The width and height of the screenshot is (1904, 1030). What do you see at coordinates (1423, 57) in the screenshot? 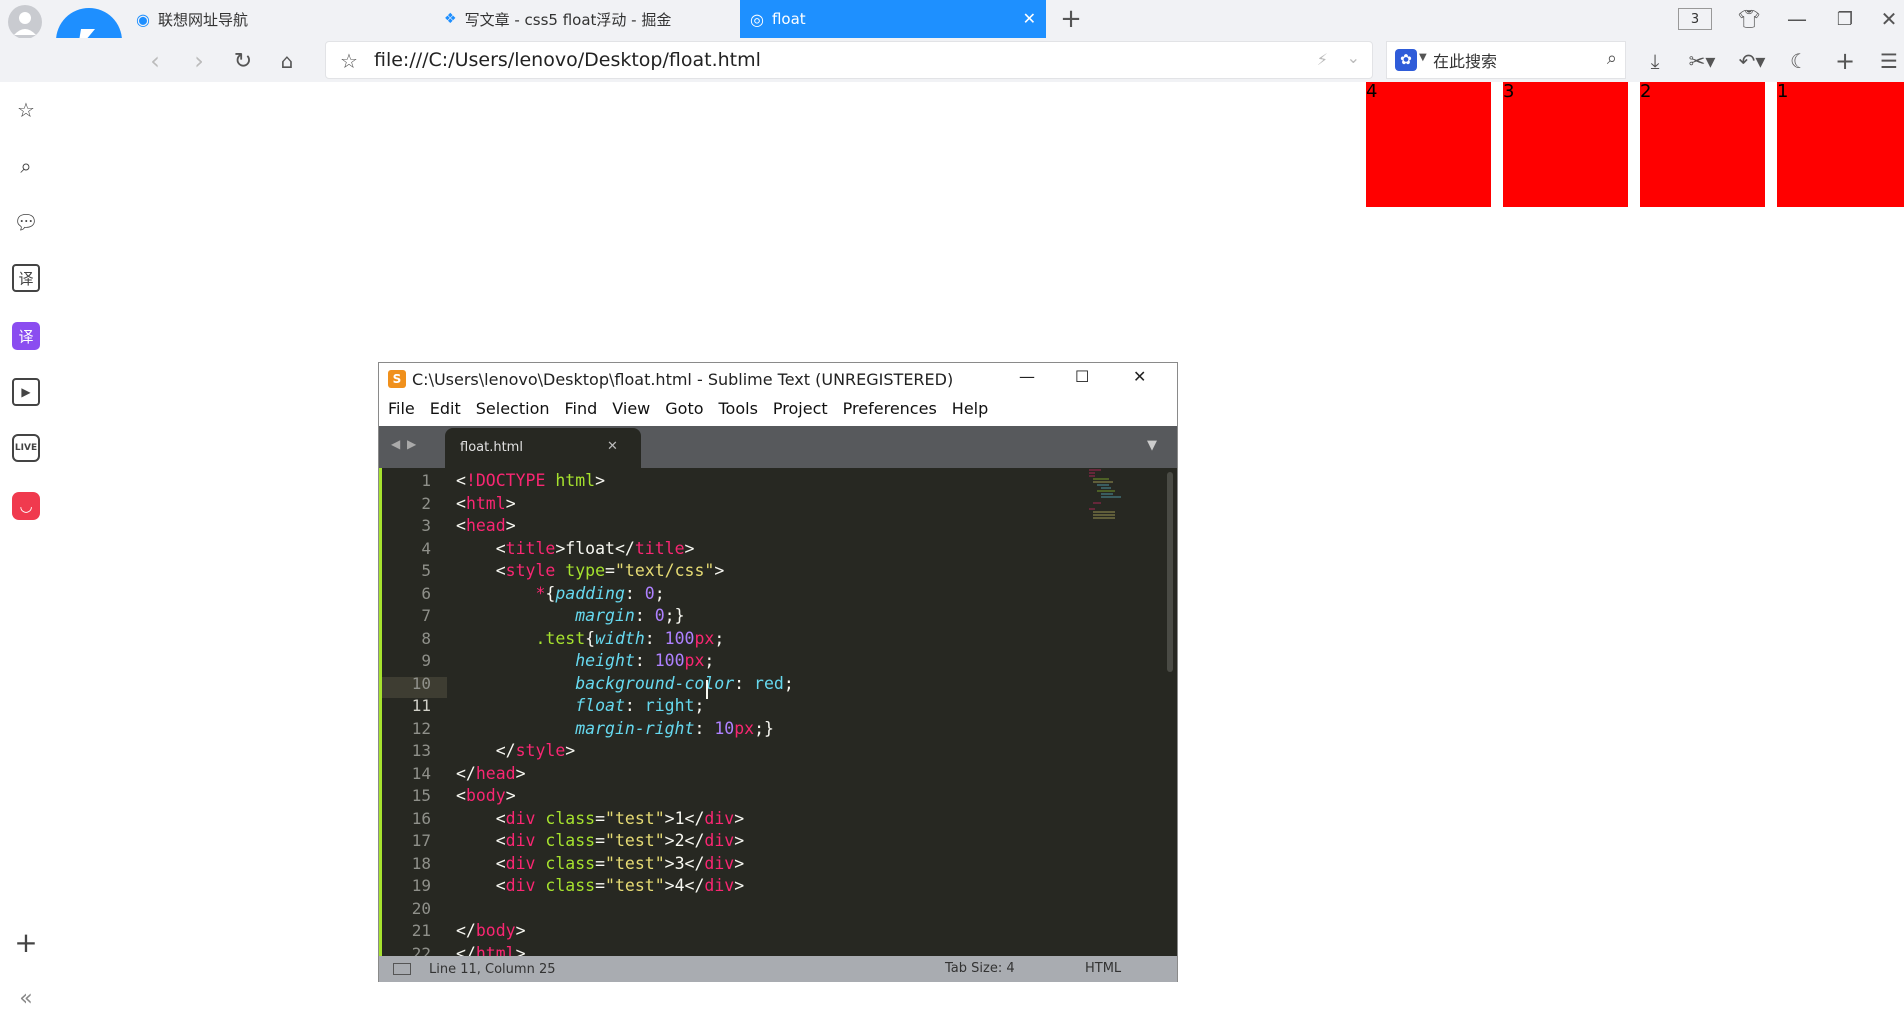
I see `engine-dropdown-icon: ▼` at bounding box center [1423, 57].